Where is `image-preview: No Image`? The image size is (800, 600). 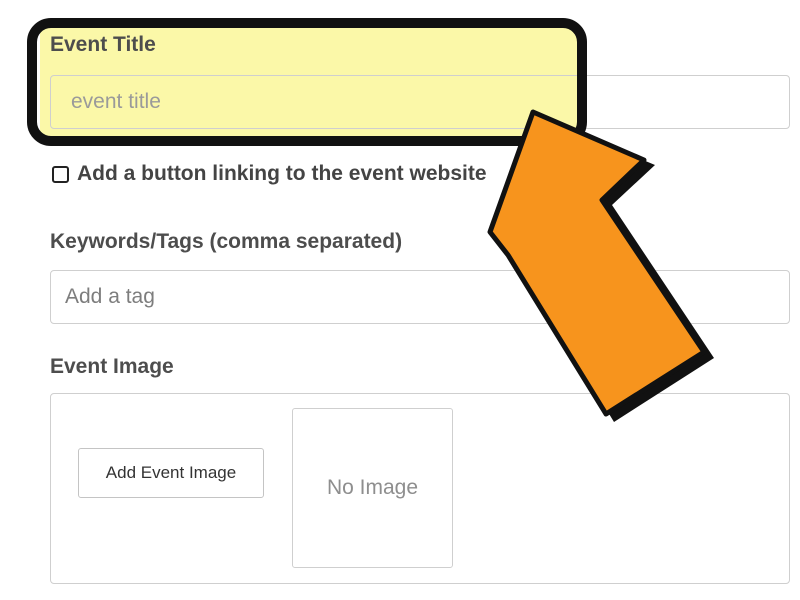
image-preview: No Image is located at coordinates (372, 488).